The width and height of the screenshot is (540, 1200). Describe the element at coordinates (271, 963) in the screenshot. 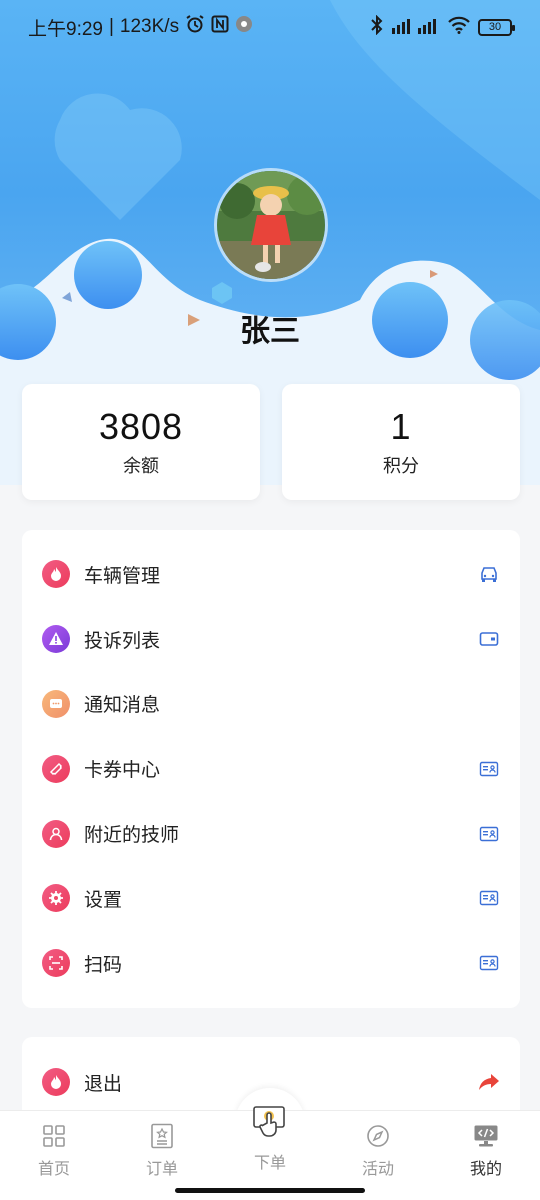

I see `menu-item-scan: 扫码` at that location.